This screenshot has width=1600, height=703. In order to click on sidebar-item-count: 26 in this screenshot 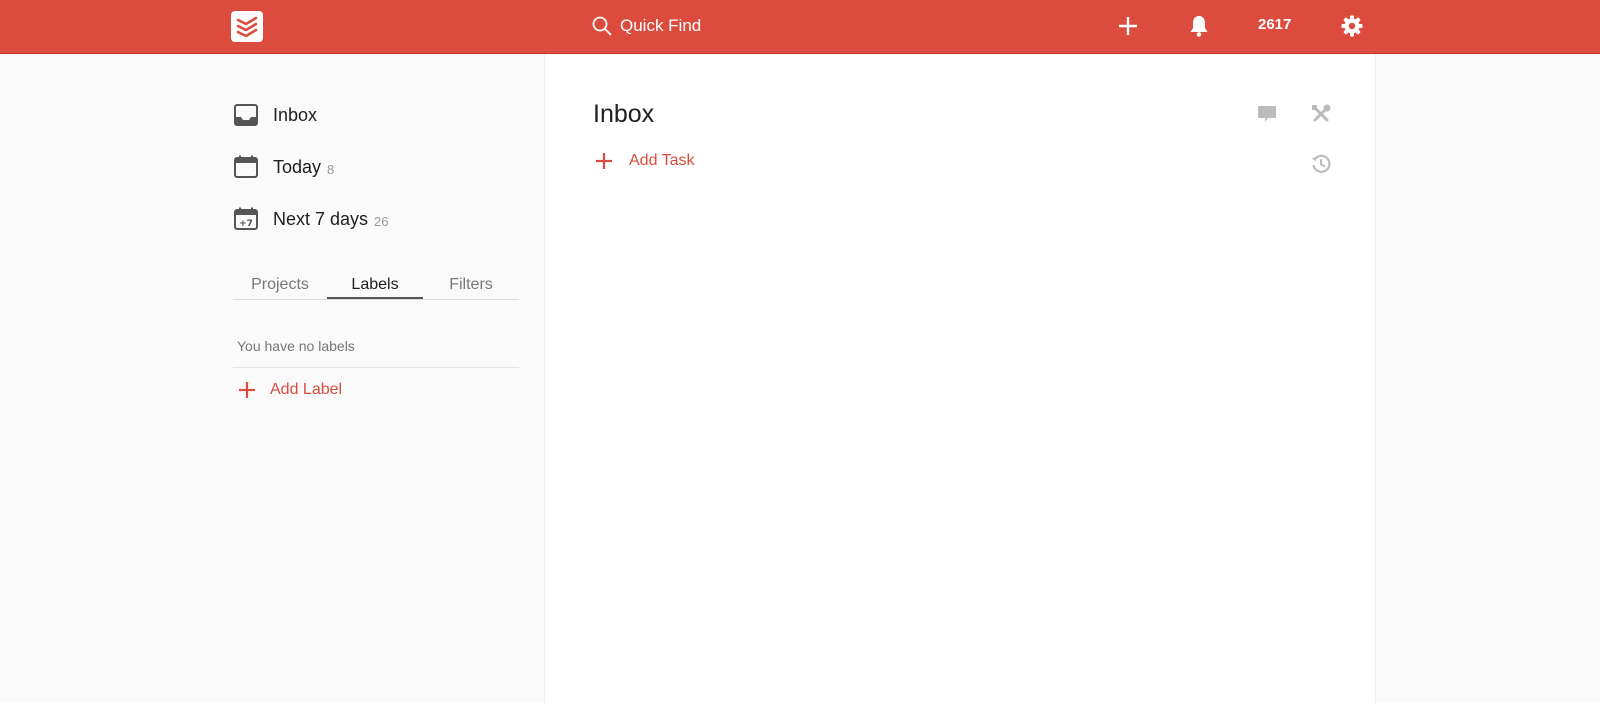, I will do `click(381, 221)`.